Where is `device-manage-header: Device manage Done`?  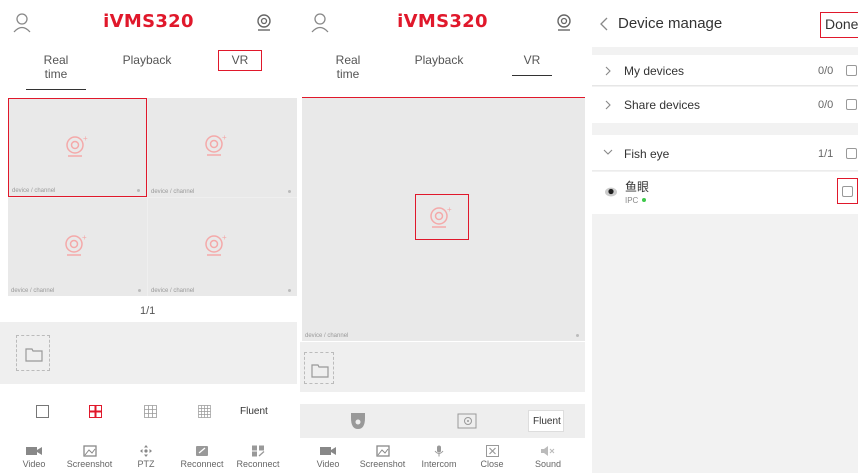 device-manage-header: Device manage Done is located at coordinates (725, 23).